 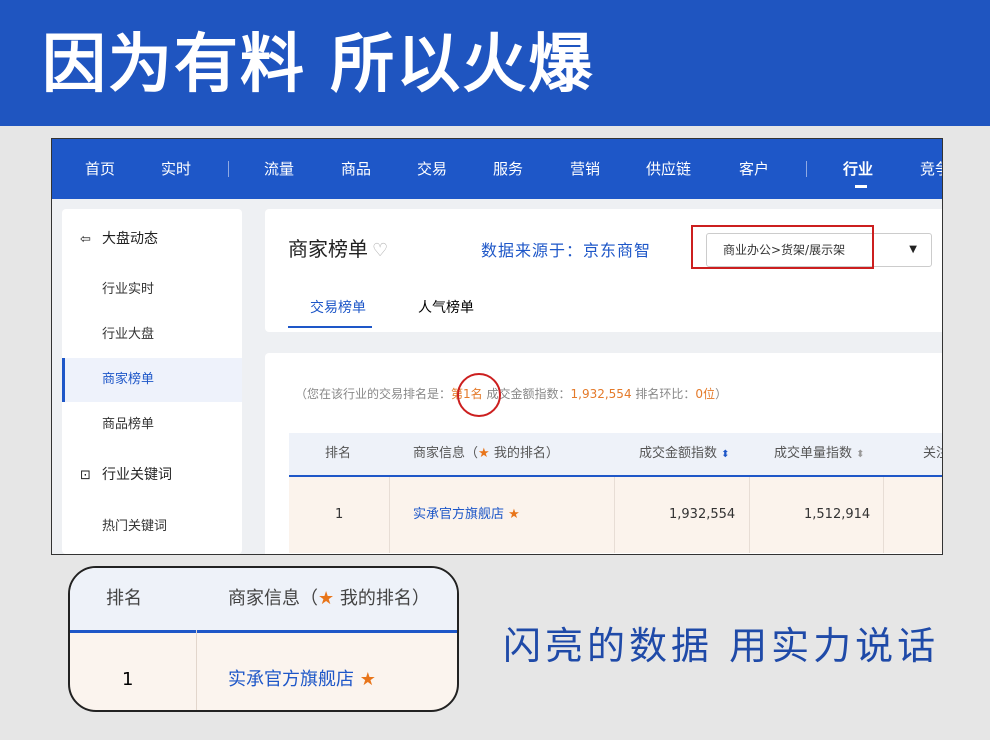 I want to click on col-merchant-info-b: 我的排名）, so click(x=526, y=453).